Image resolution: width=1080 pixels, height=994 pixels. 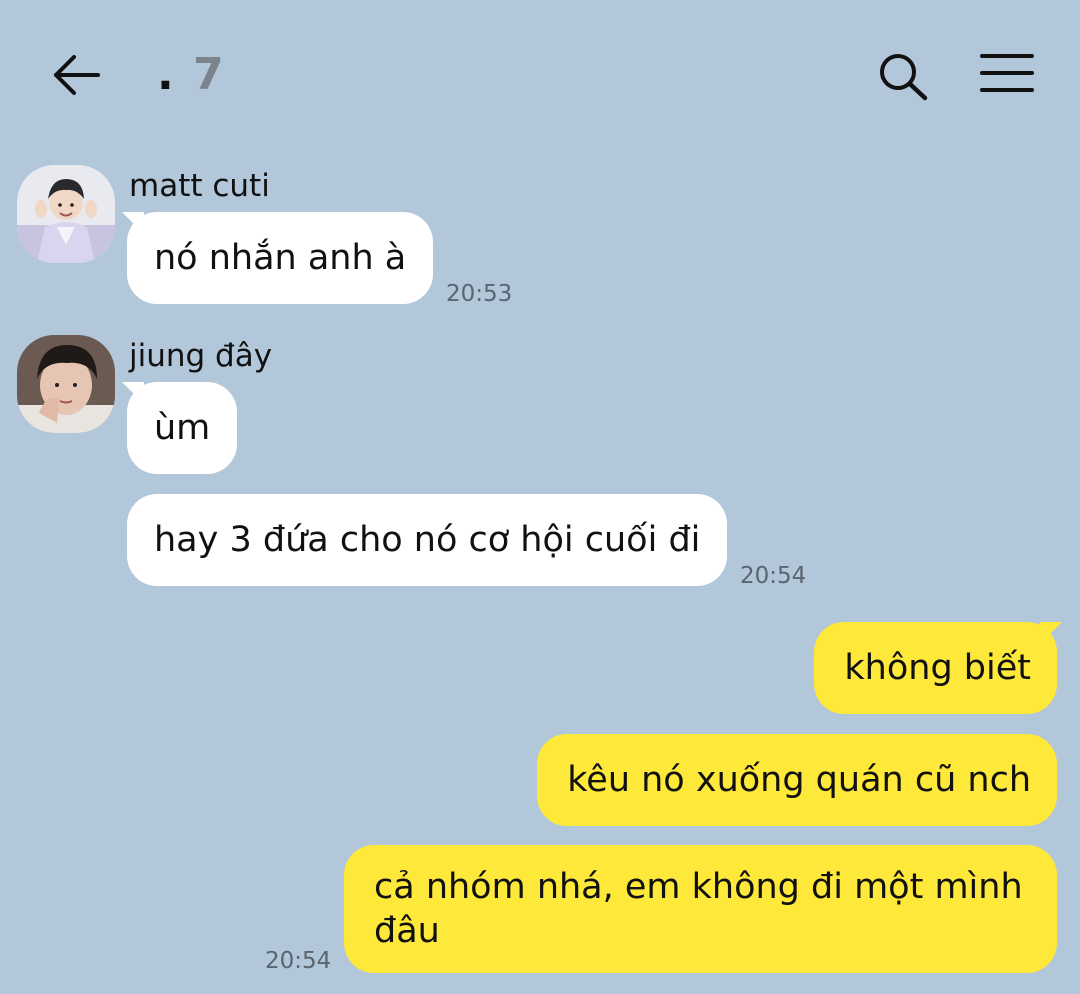 I want to click on search-icon, so click(x=904, y=77).